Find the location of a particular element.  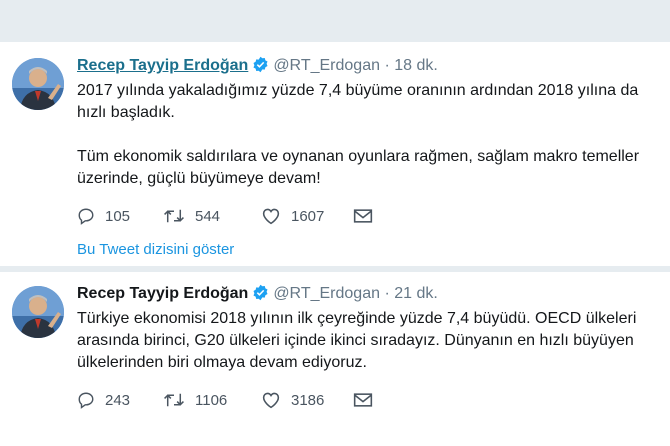

like-button: 1607 is located at coordinates (307, 216).